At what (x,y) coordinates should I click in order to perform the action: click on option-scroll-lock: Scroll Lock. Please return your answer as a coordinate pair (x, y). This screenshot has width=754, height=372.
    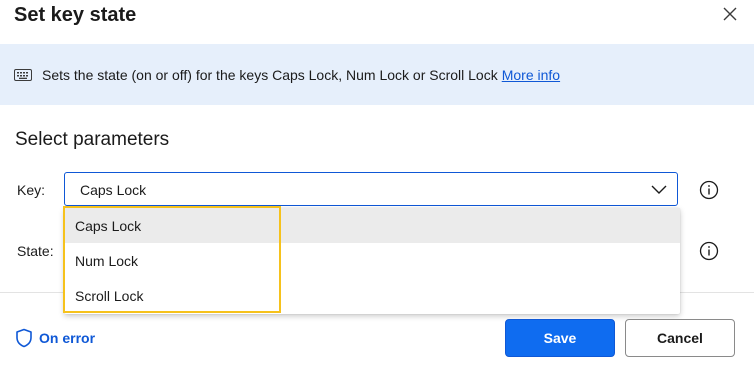
    Looking at the image, I should click on (372, 295).